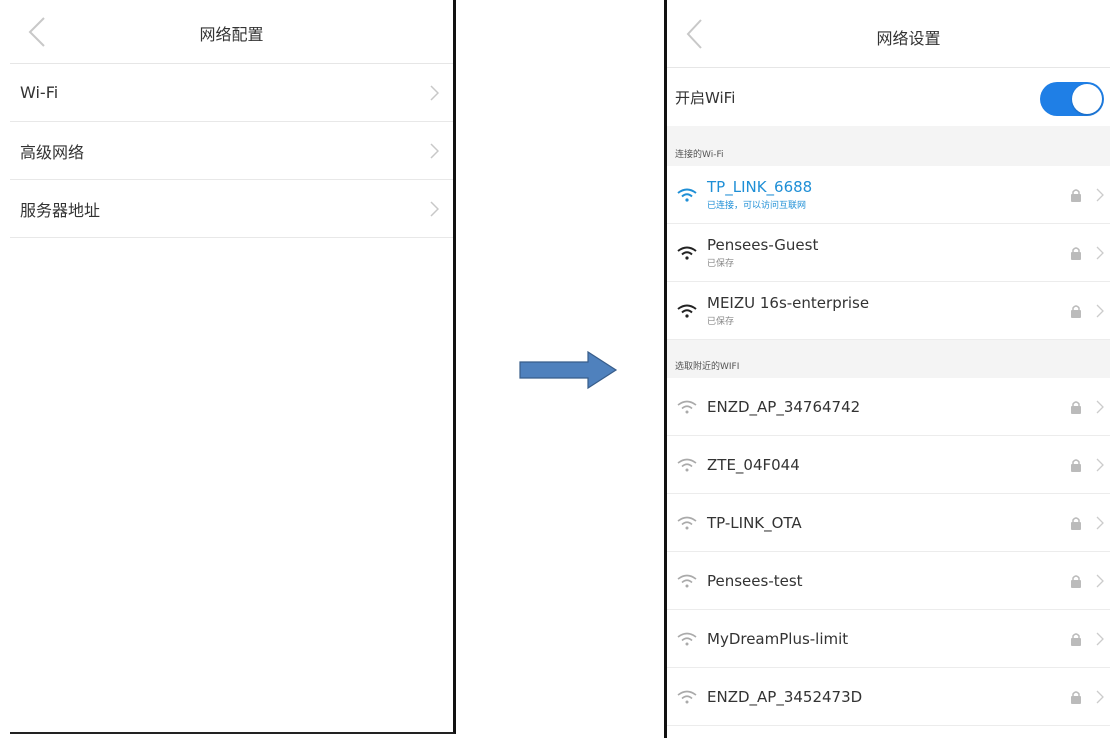 This screenshot has height=738, width=1110. Describe the element at coordinates (568, 370) in the screenshot. I see `transition-arrow-icon` at that location.